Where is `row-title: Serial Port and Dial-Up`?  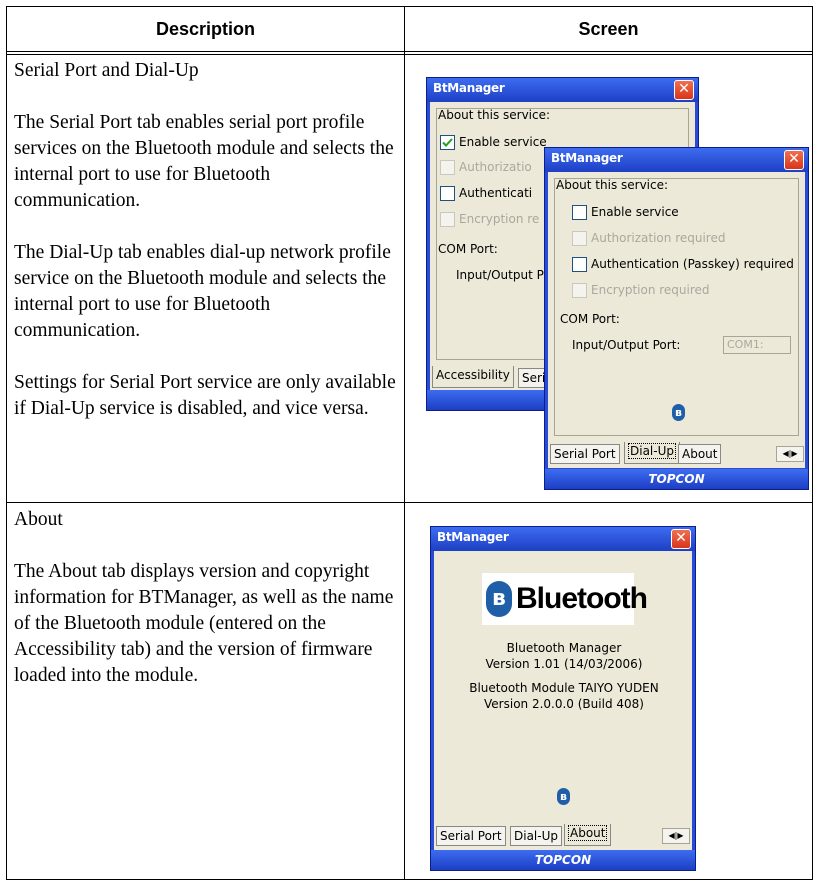 row-title: Serial Port and Dial-Up is located at coordinates (106, 70).